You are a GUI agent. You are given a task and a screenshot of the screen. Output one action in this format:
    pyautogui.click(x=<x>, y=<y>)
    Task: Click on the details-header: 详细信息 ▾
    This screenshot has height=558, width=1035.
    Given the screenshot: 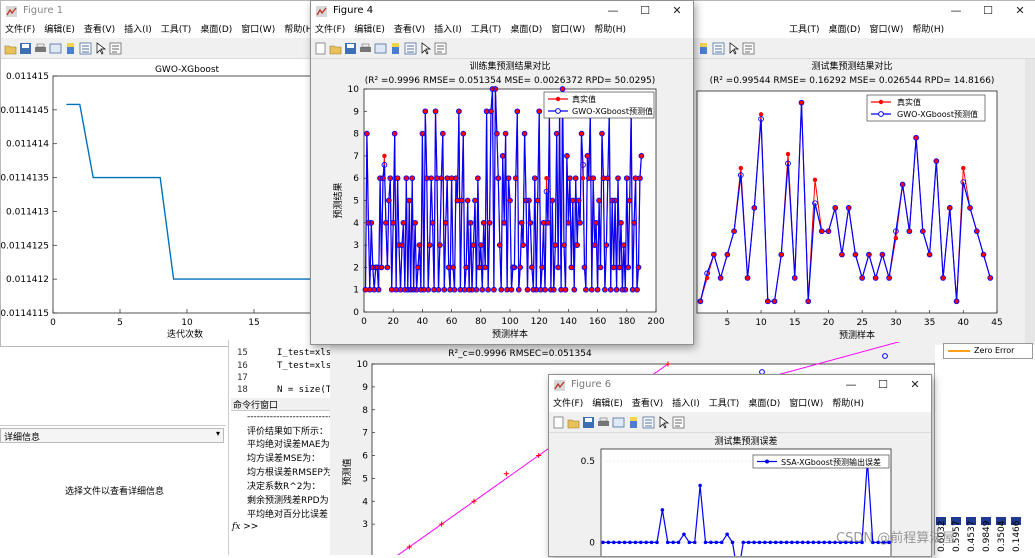 What is the action you would take?
    pyautogui.click(x=112, y=435)
    